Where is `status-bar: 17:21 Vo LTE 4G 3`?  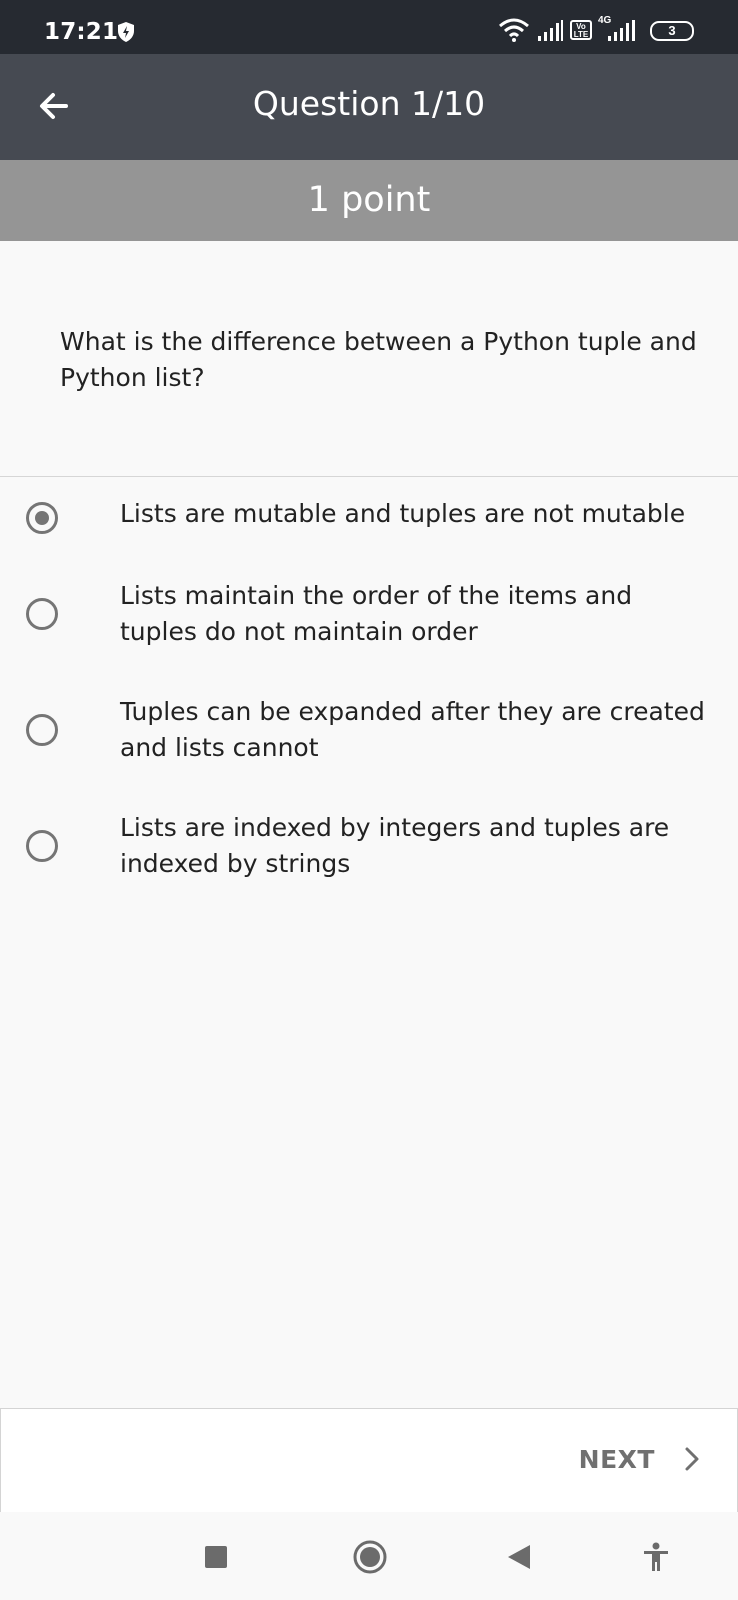 status-bar: 17:21 Vo LTE 4G 3 is located at coordinates (369, 27).